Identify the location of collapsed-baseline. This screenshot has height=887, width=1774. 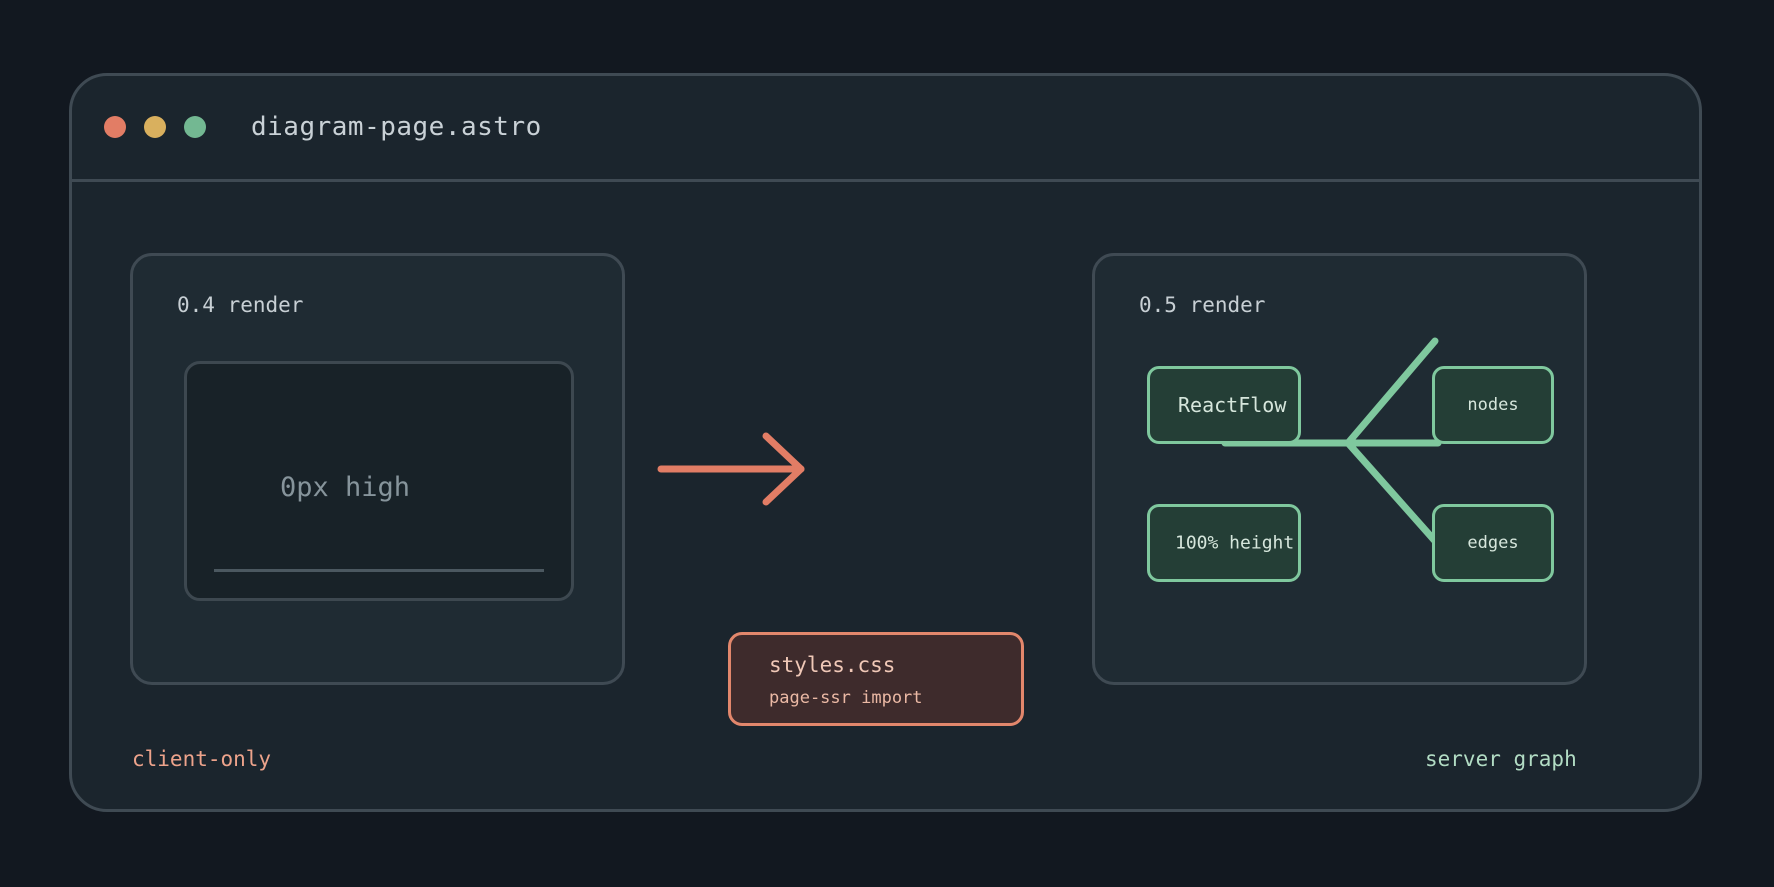
(379, 570).